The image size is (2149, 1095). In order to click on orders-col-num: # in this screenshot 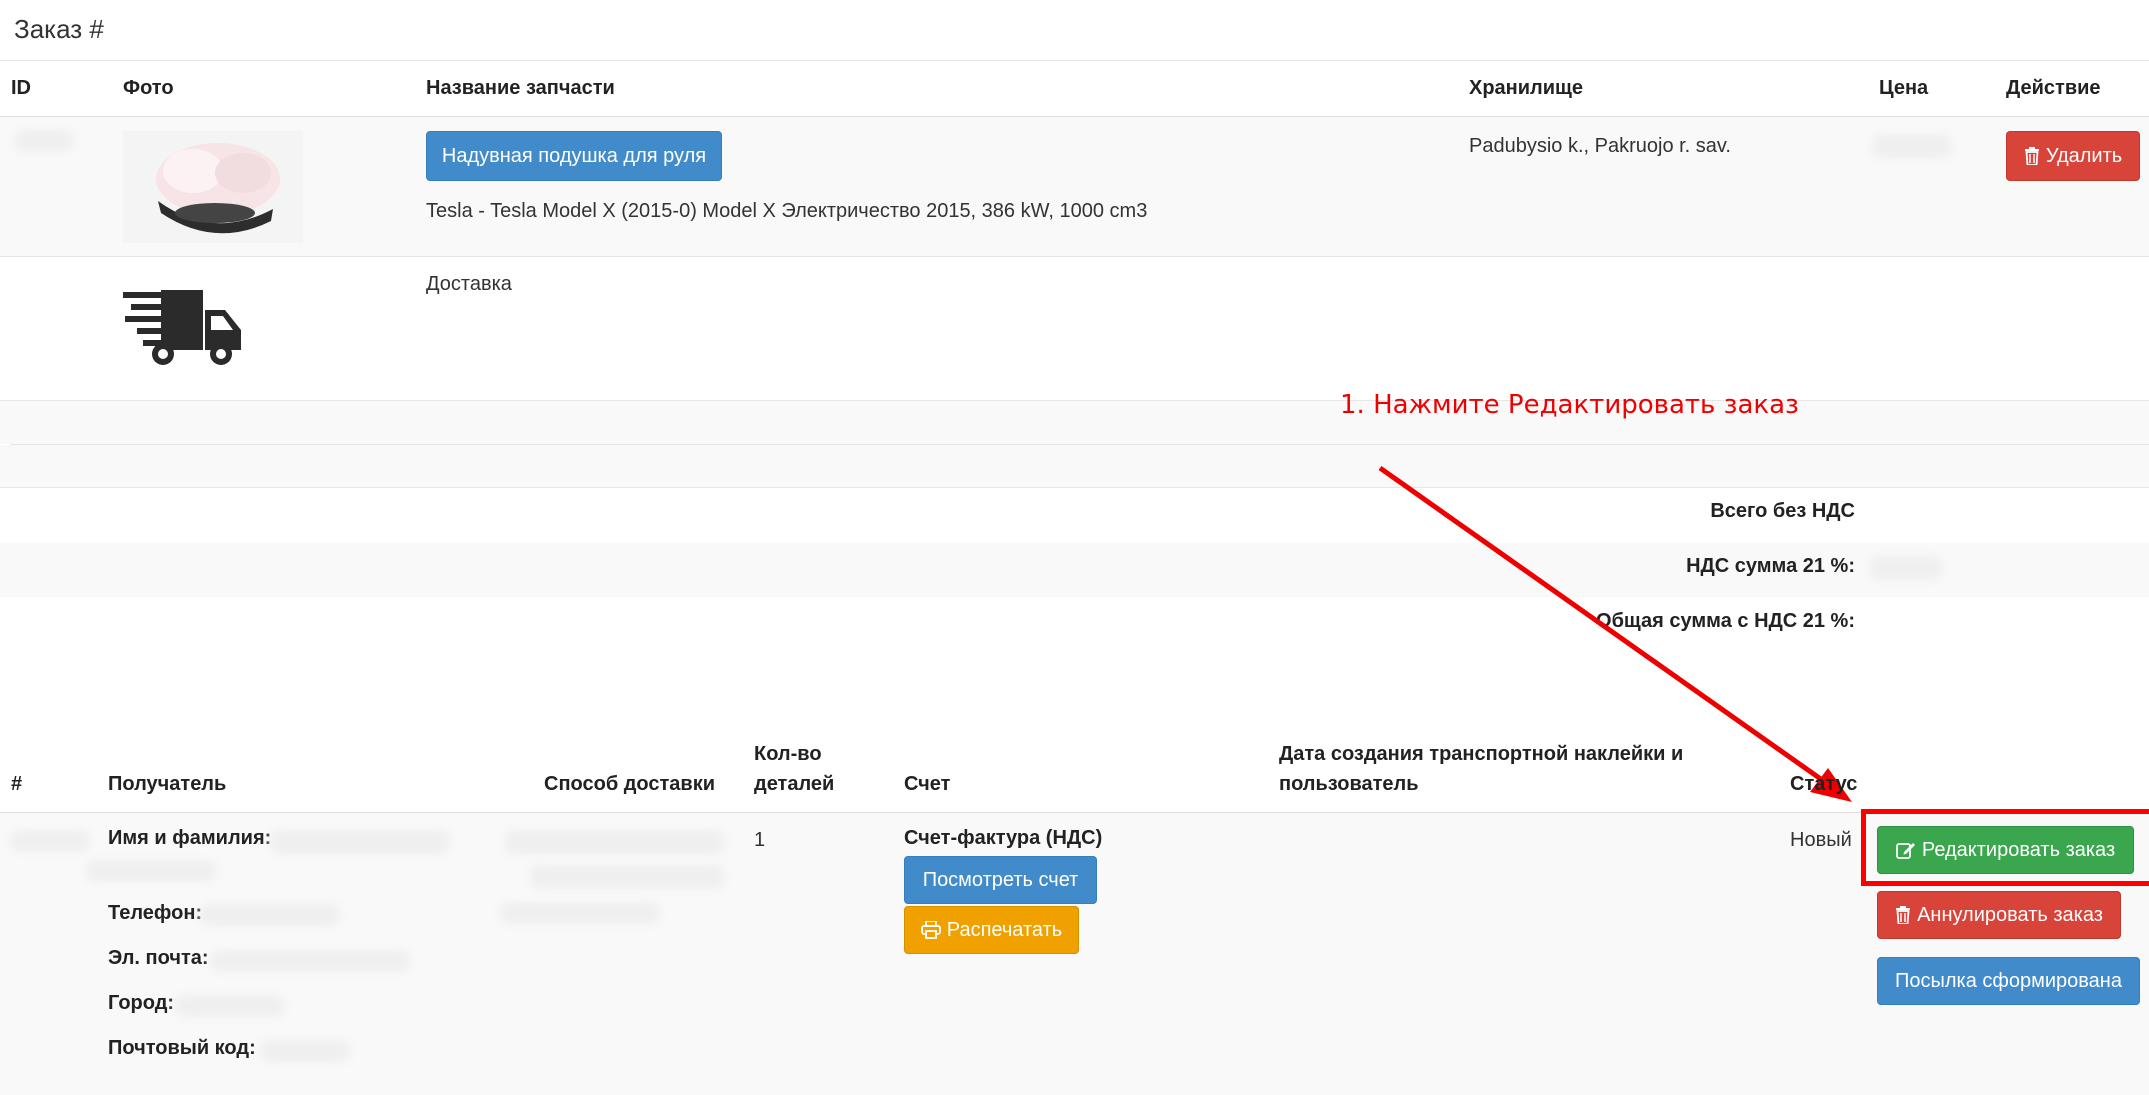, I will do `click(17, 784)`.